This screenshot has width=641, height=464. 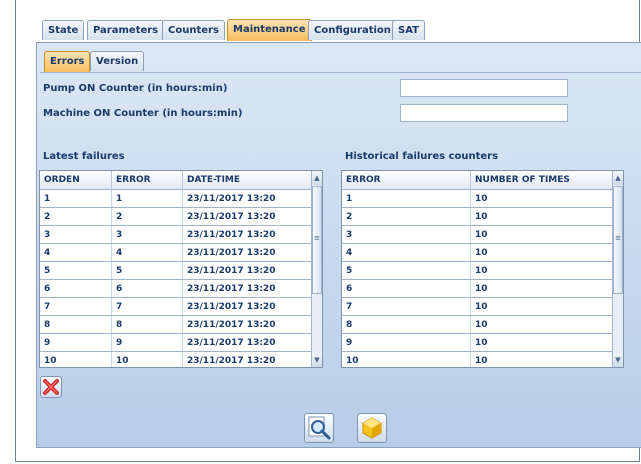 What do you see at coordinates (406, 252) in the screenshot?
I see `table-cell: 4` at bounding box center [406, 252].